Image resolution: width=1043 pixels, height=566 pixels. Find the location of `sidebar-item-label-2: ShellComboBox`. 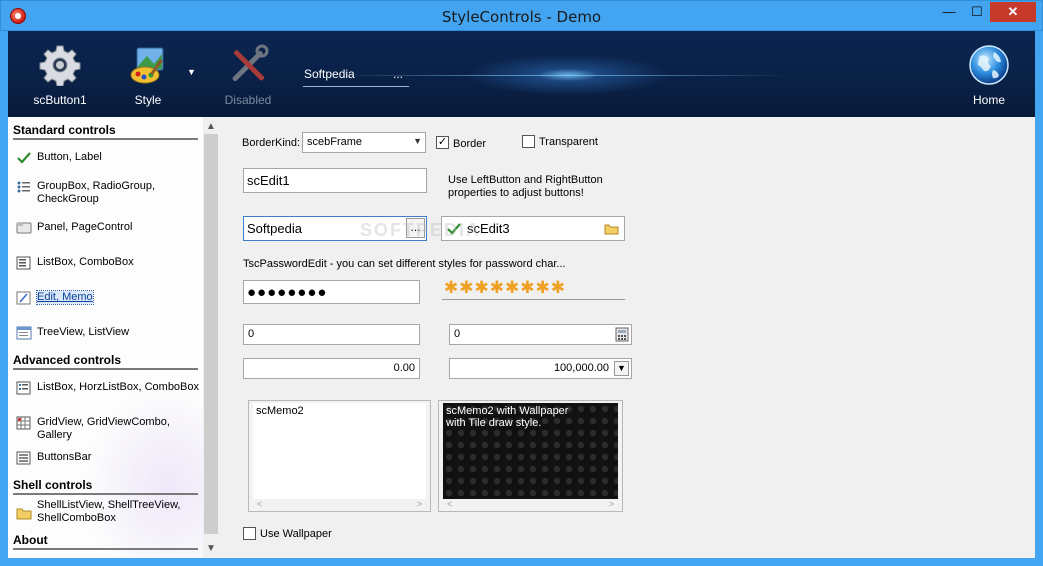

sidebar-item-label-2: ShellComboBox is located at coordinates (76, 518).